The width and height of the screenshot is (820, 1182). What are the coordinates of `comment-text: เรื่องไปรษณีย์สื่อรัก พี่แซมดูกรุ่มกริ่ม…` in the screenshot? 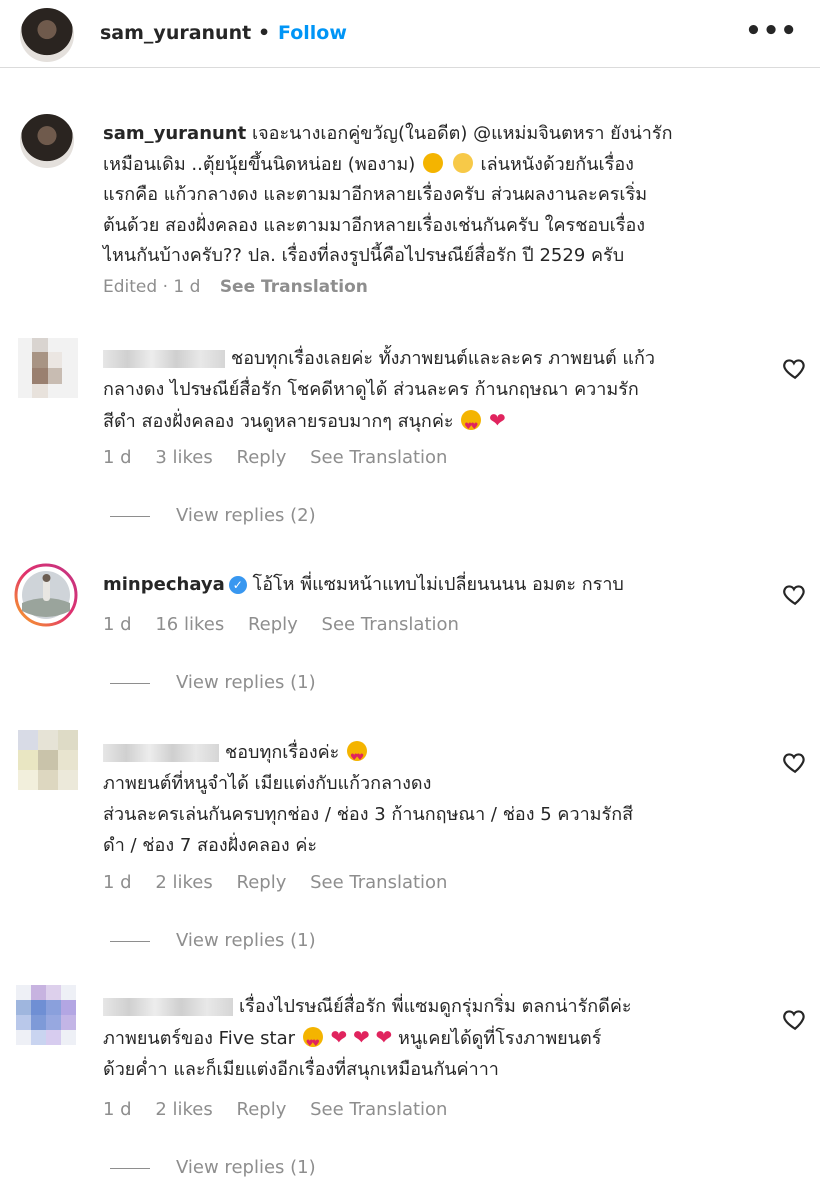 It's located at (433, 1038).